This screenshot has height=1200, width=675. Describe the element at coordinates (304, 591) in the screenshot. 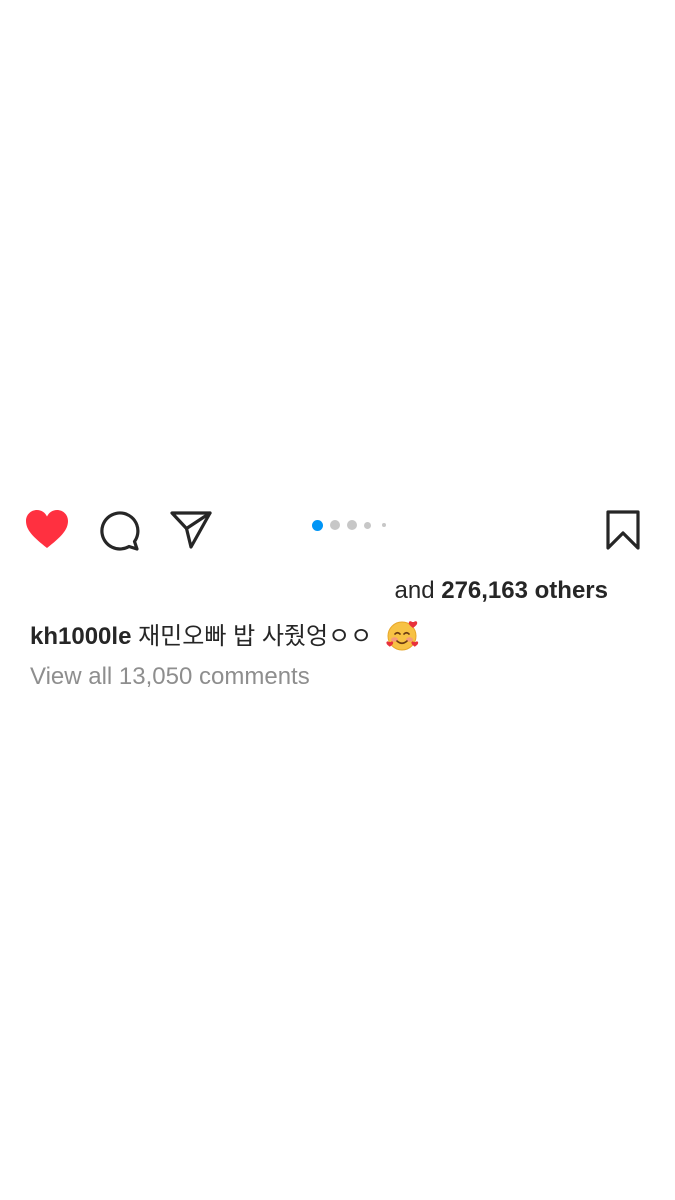

I see `likes-summary: and 276,163 others` at that location.